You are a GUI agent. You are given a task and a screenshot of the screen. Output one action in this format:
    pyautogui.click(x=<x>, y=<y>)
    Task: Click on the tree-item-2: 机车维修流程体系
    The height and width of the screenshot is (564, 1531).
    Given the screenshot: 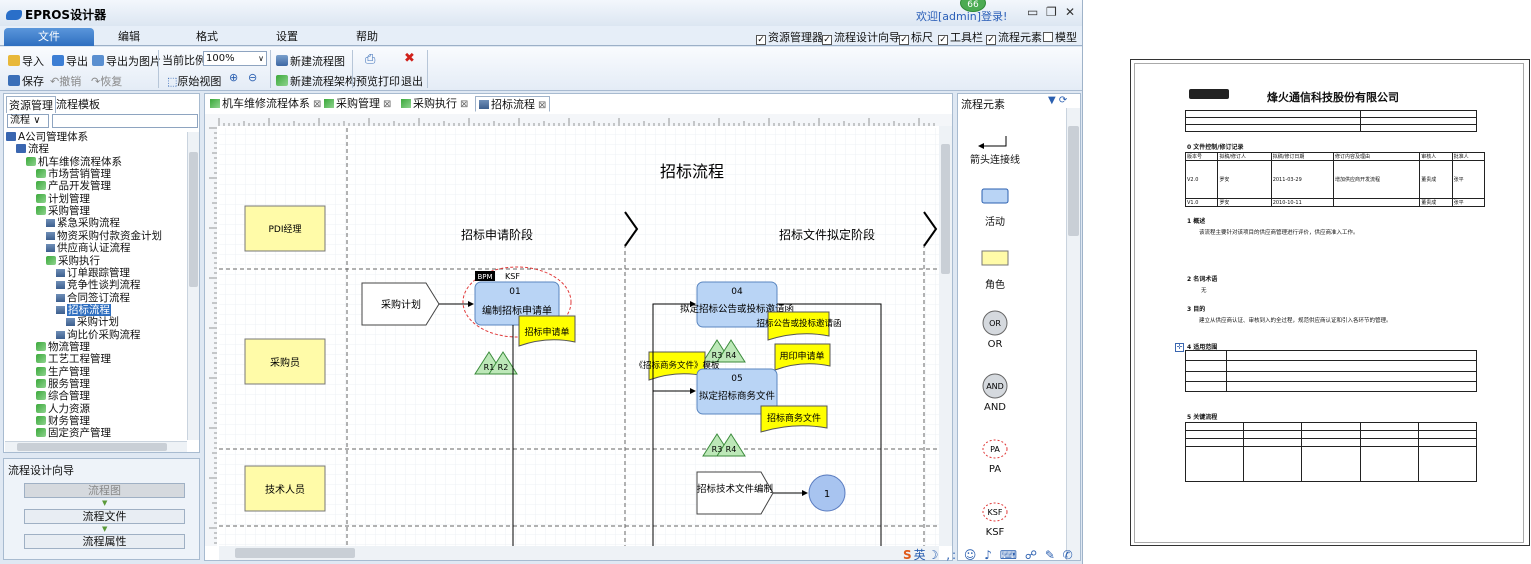 What is the action you would take?
    pyautogui.click(x=74, y=162)
    